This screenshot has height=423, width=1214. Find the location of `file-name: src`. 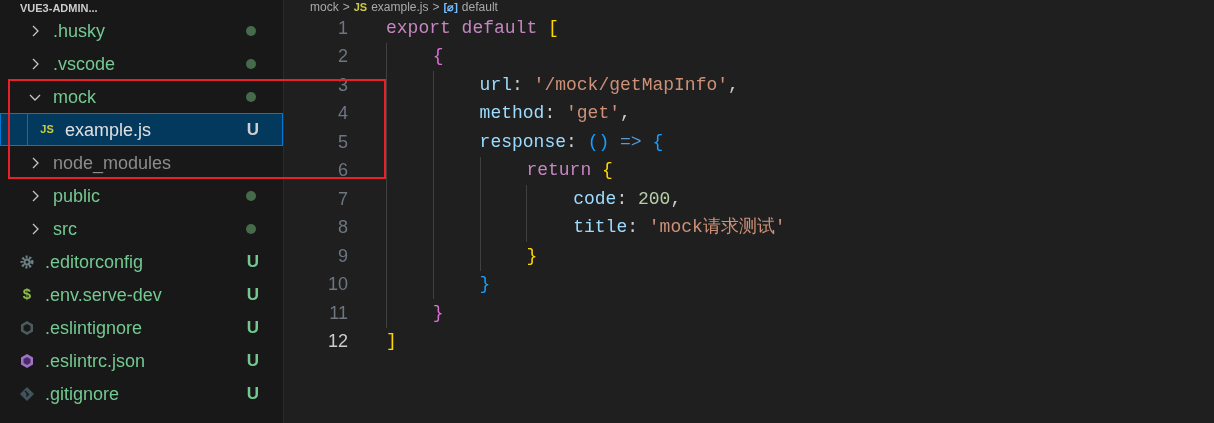

file-name: src is located at coordinates (65, 228).